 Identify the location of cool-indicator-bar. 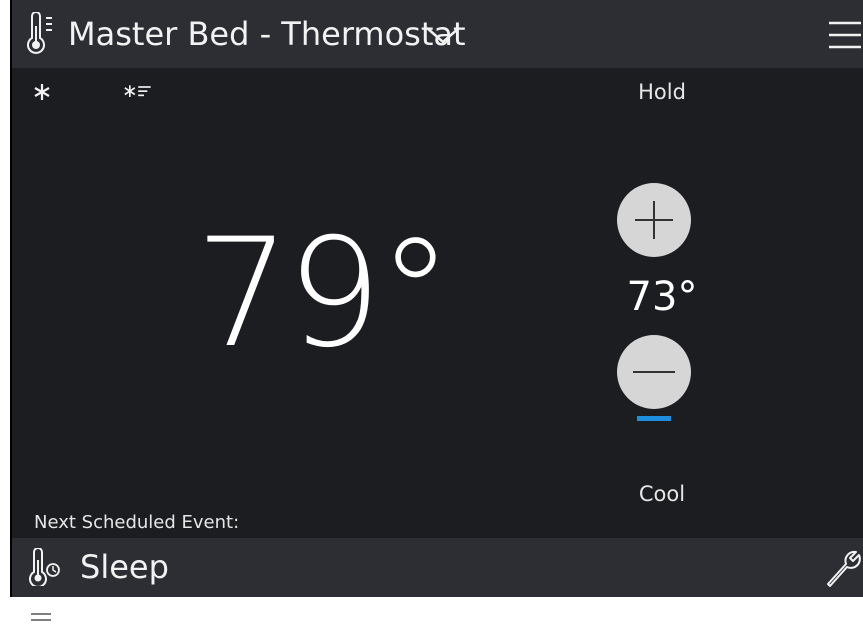
(654, 418).